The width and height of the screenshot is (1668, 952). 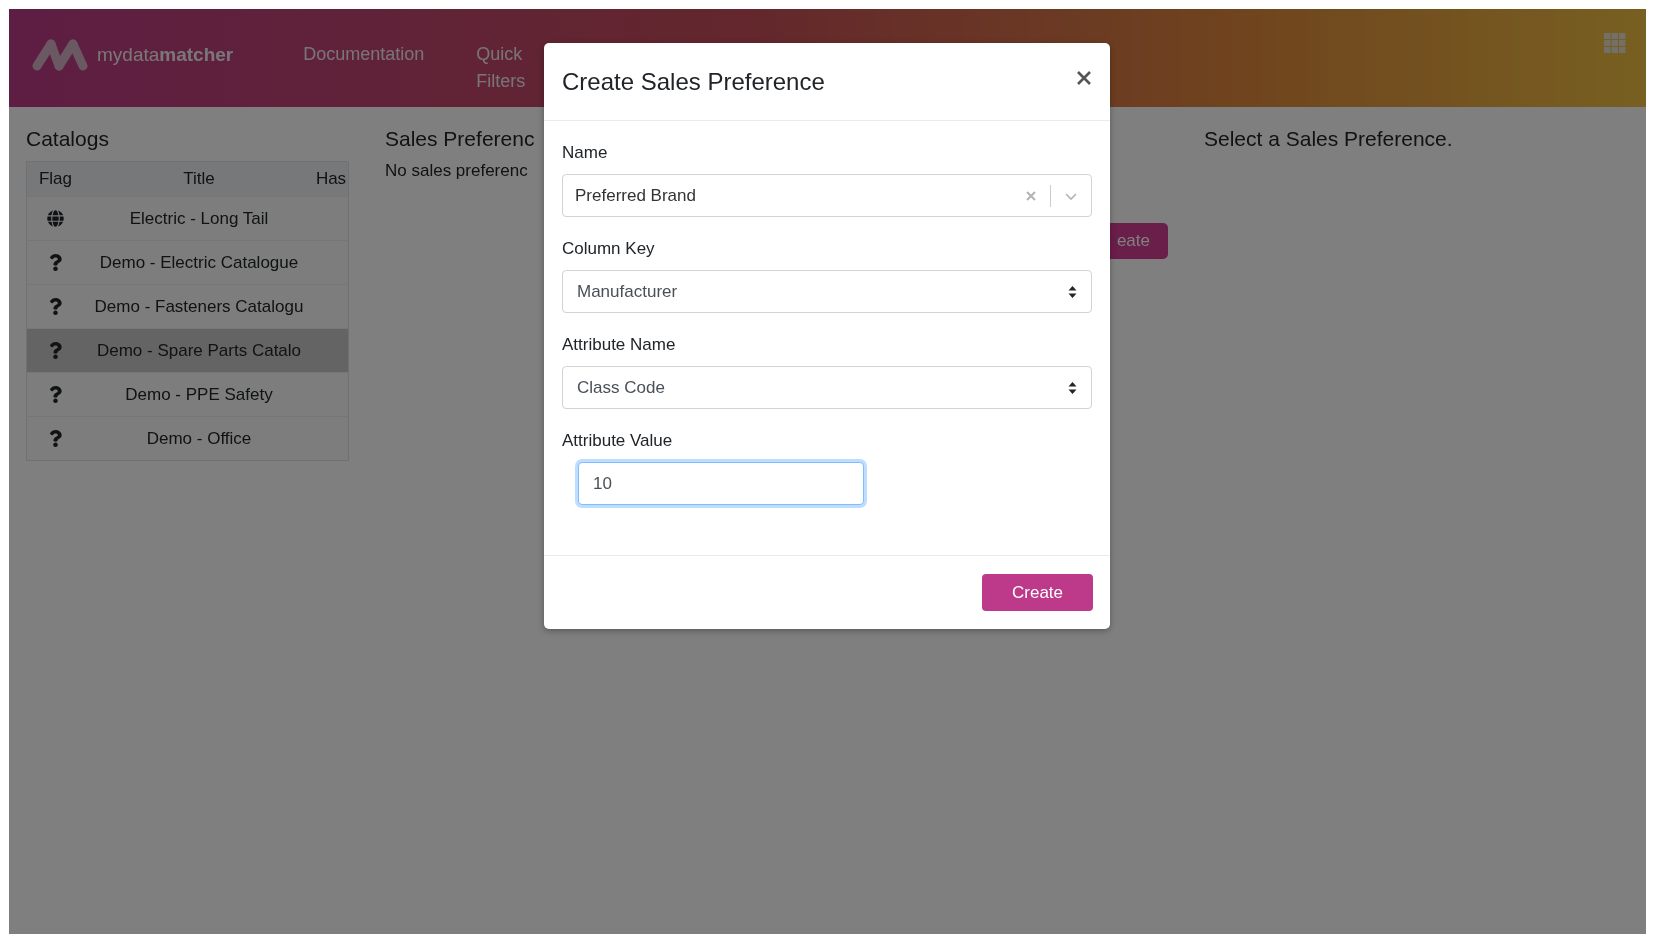 What do you see at coordinates (827, 195) in the screenshot?
I see `name-combobox: Preferred Brand` at bounding box center [827, 195].